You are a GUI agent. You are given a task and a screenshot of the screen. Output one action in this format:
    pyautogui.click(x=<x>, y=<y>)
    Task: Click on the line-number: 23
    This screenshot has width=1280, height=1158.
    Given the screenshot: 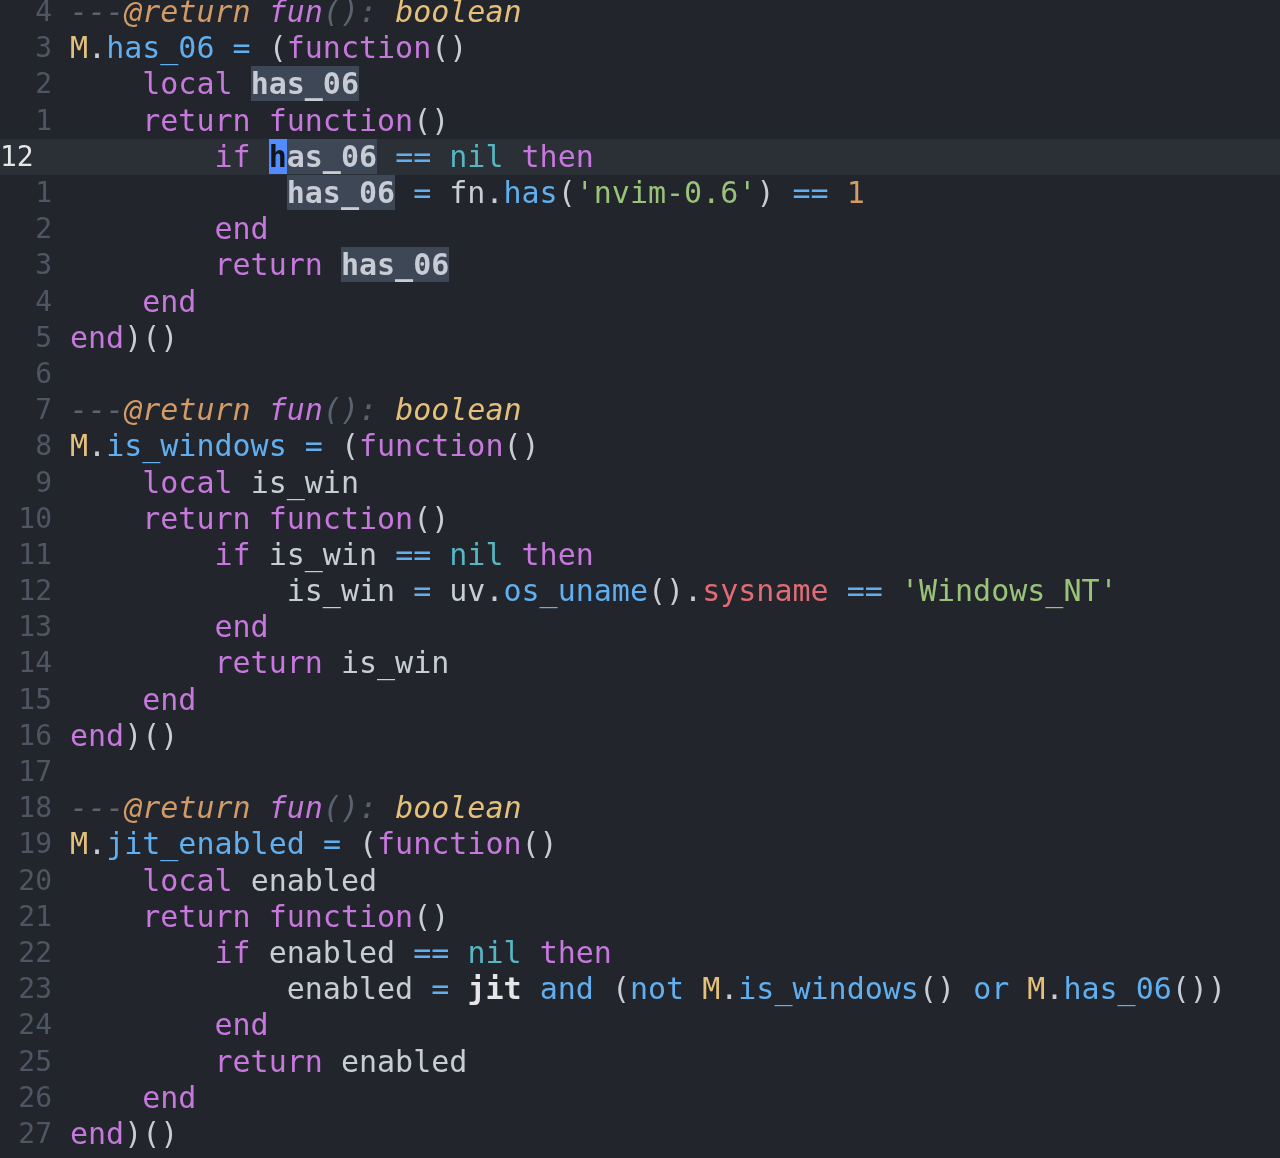 What is the action you would take?
    pyautogui.click(x=34, y=989)
    